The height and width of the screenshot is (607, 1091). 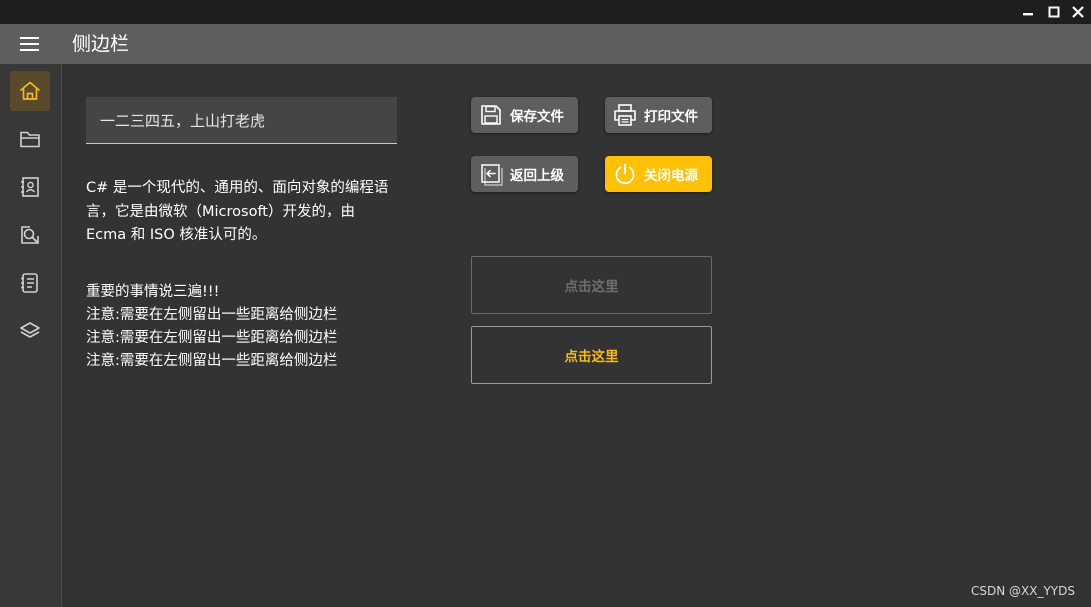 I want to click on menu-button, so click(x=30, y=44).